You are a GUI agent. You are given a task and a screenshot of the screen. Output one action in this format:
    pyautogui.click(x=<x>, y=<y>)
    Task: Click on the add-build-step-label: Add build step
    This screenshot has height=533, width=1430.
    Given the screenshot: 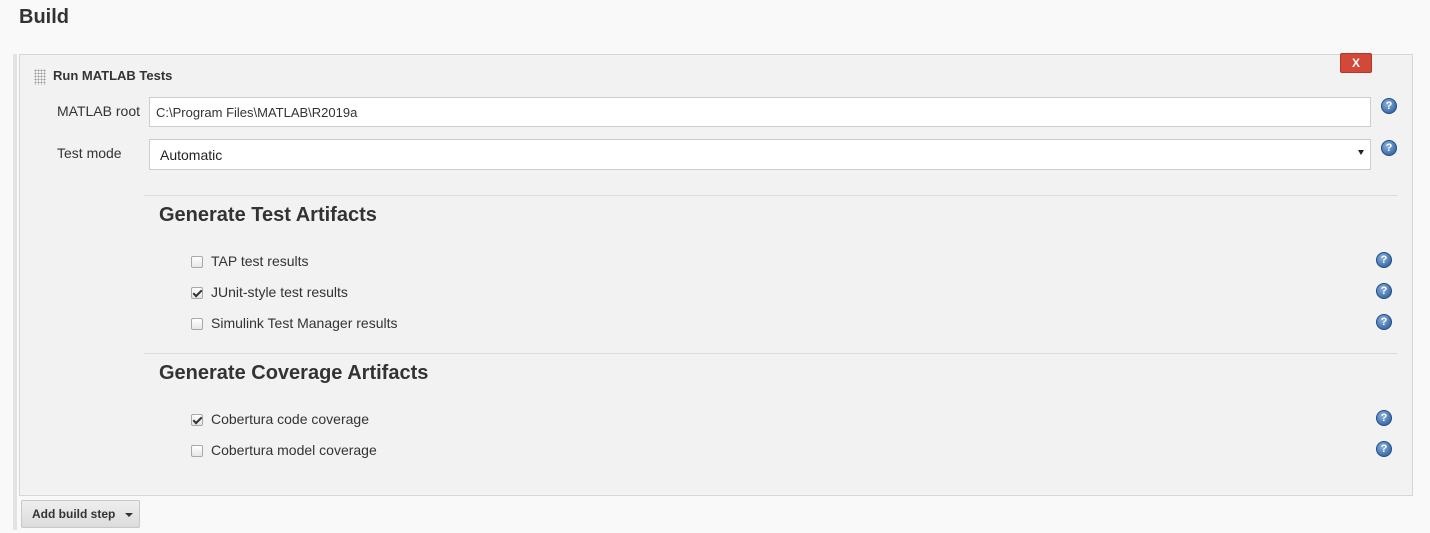 What is the action you would take?
    pyautogui.click(x=74, y=514)
    